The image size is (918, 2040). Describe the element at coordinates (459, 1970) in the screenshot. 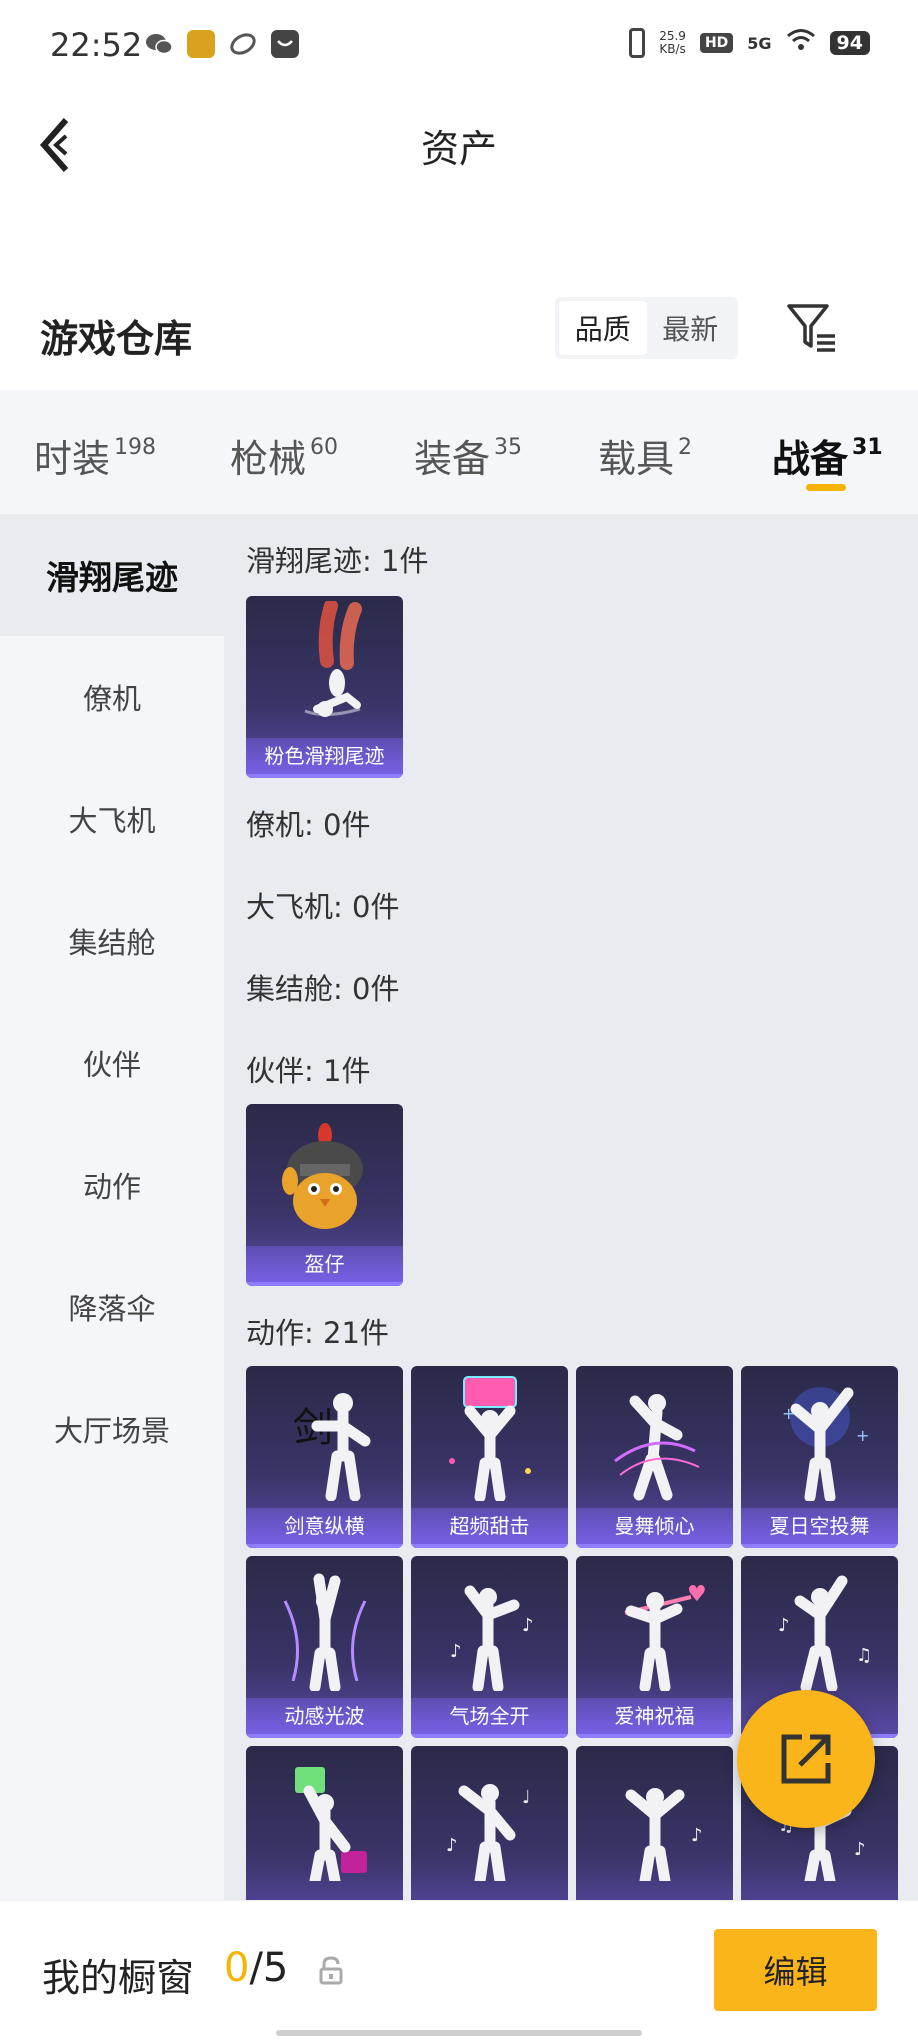

I see `showcase-bar: 我的橱窗 0/5 编辑` at that location.